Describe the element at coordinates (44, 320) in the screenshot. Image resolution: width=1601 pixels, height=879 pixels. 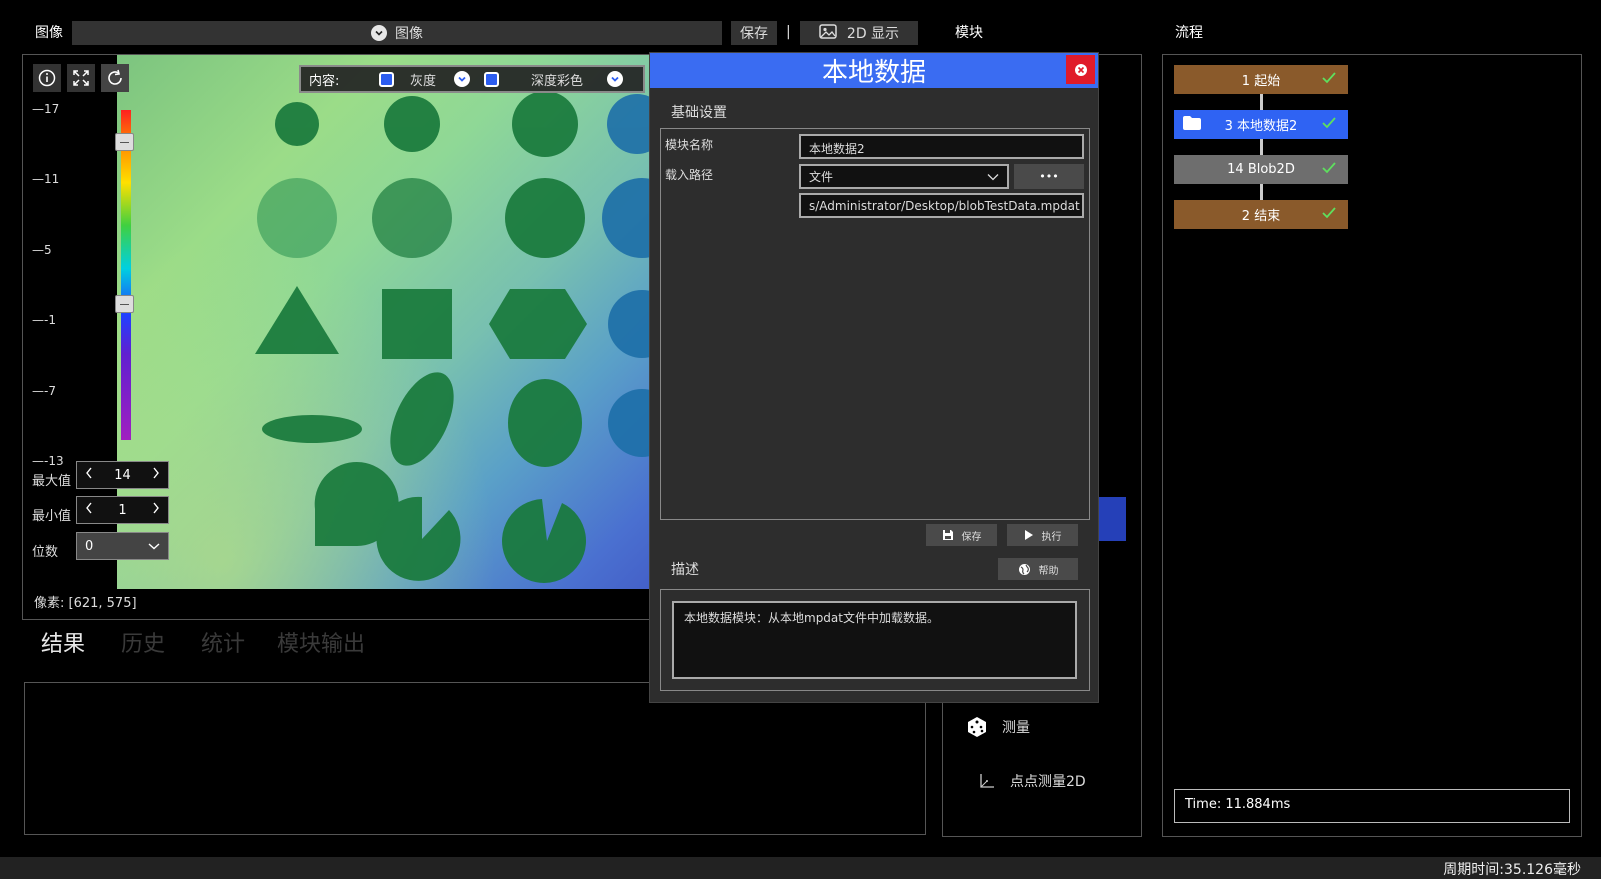
I see `scale-tick: —-1` at that location.